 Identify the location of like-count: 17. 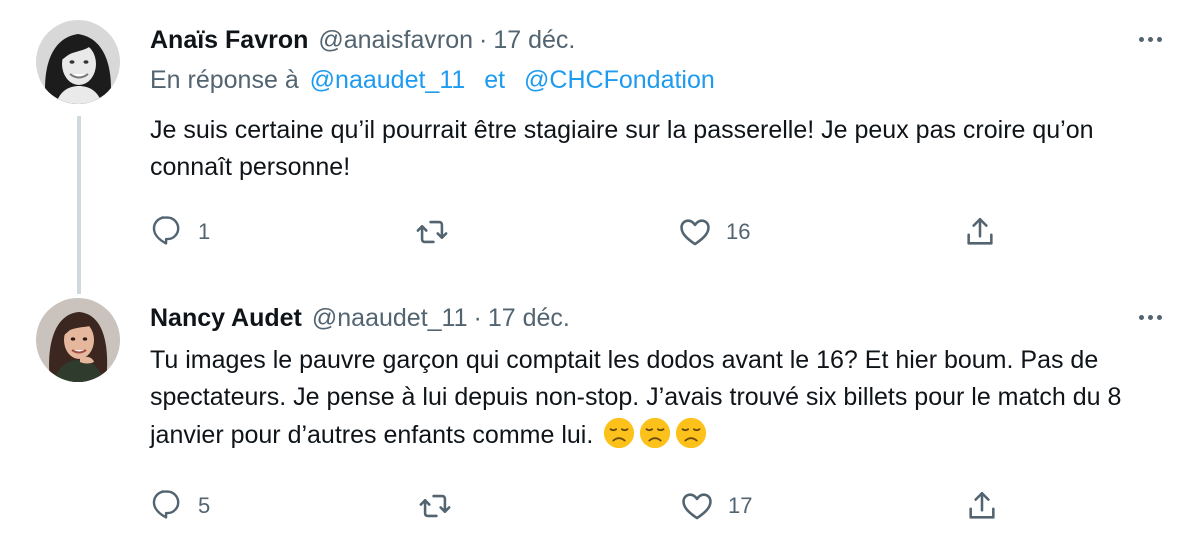
(740, 505).